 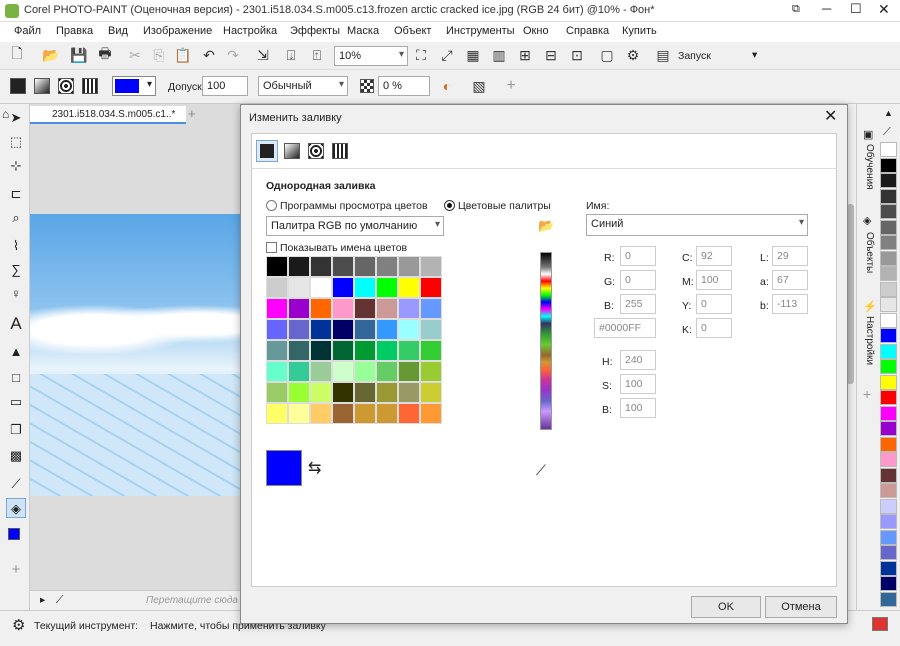 I want to click on rulers-icon: ⊡, so click(x=577, y=55).